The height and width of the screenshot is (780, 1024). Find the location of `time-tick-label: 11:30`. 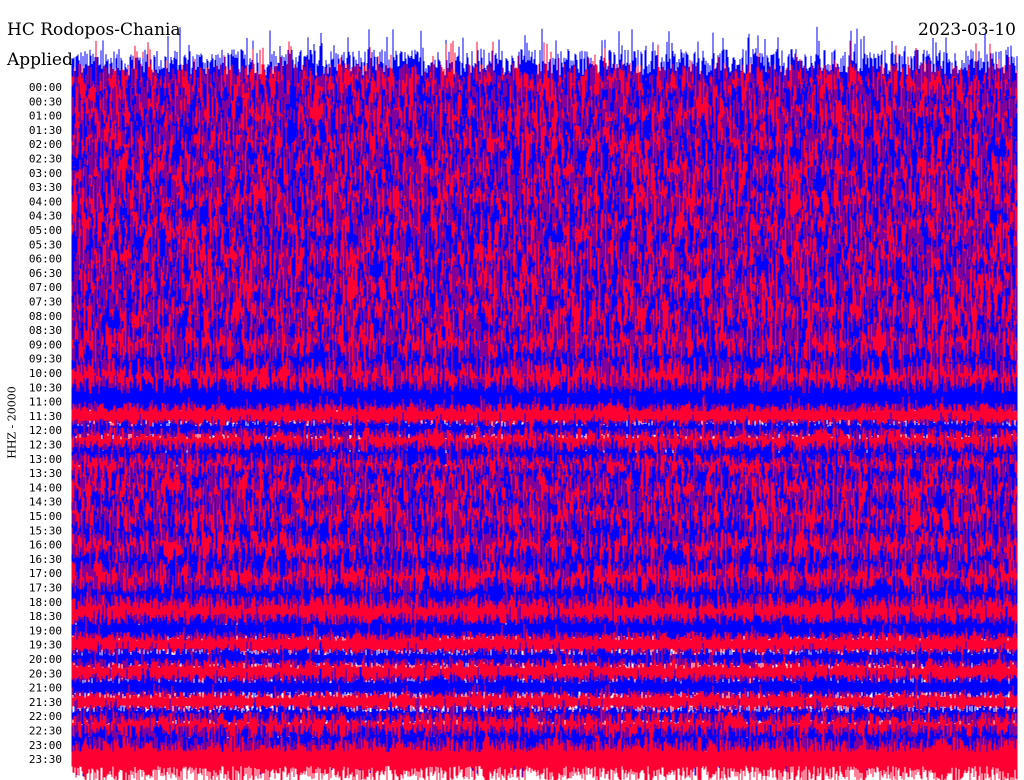

time-tick-label: 11:30 is located at coordinates (45, 416).